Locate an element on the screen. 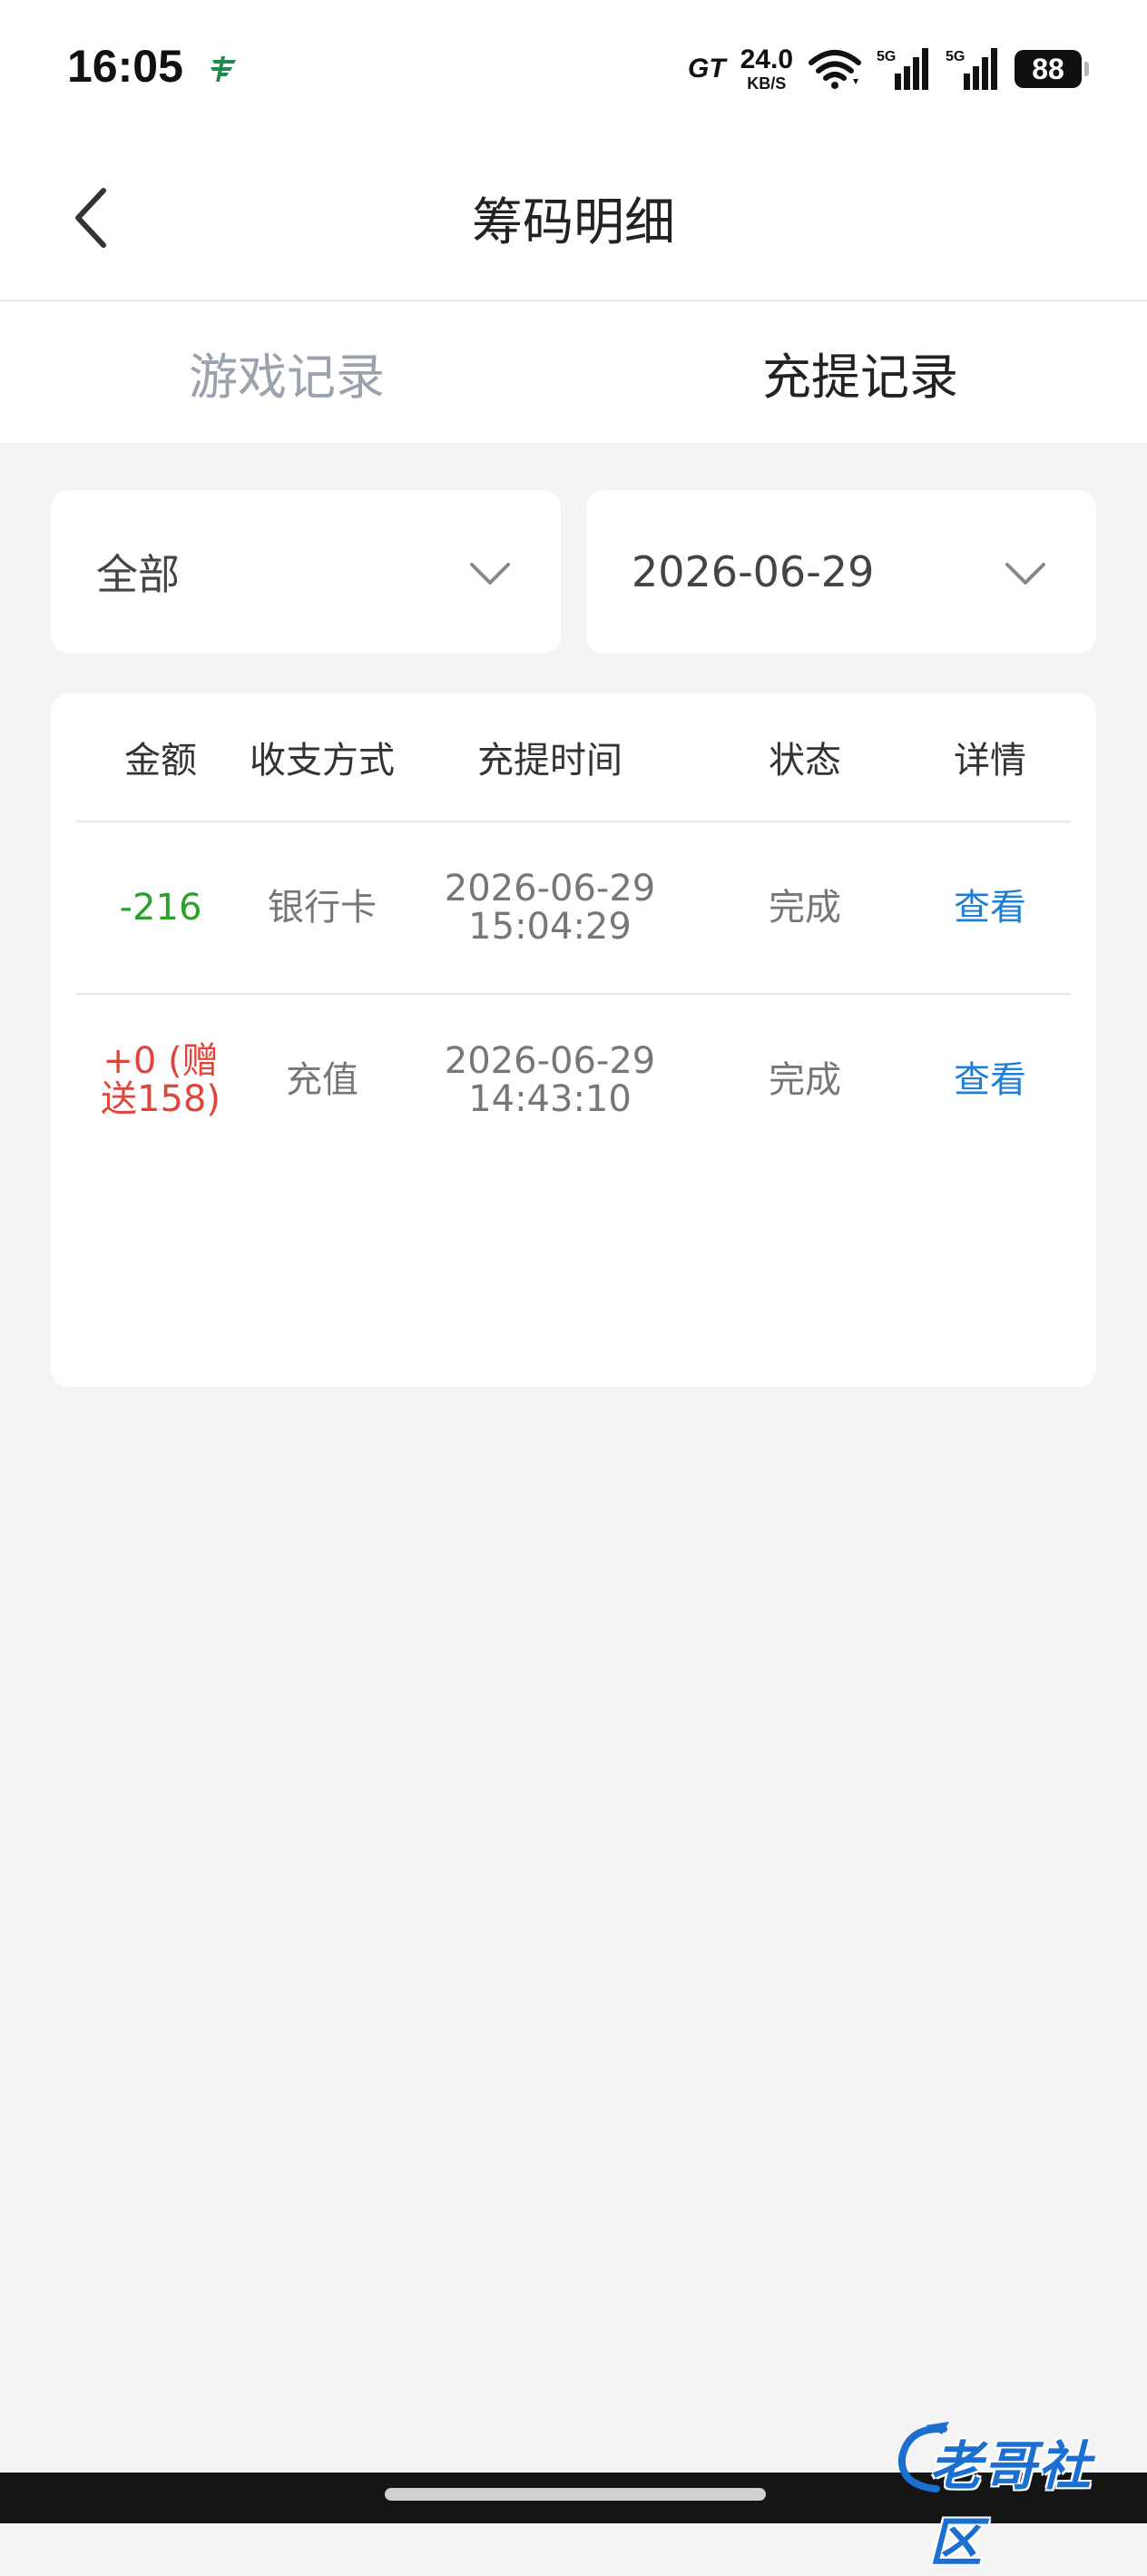 This screenshot has width=1147, height=2576. table-row: -216 银行卡 2026-06-29 15:04:29 完成 查看 is located at coordinates (573, 908).